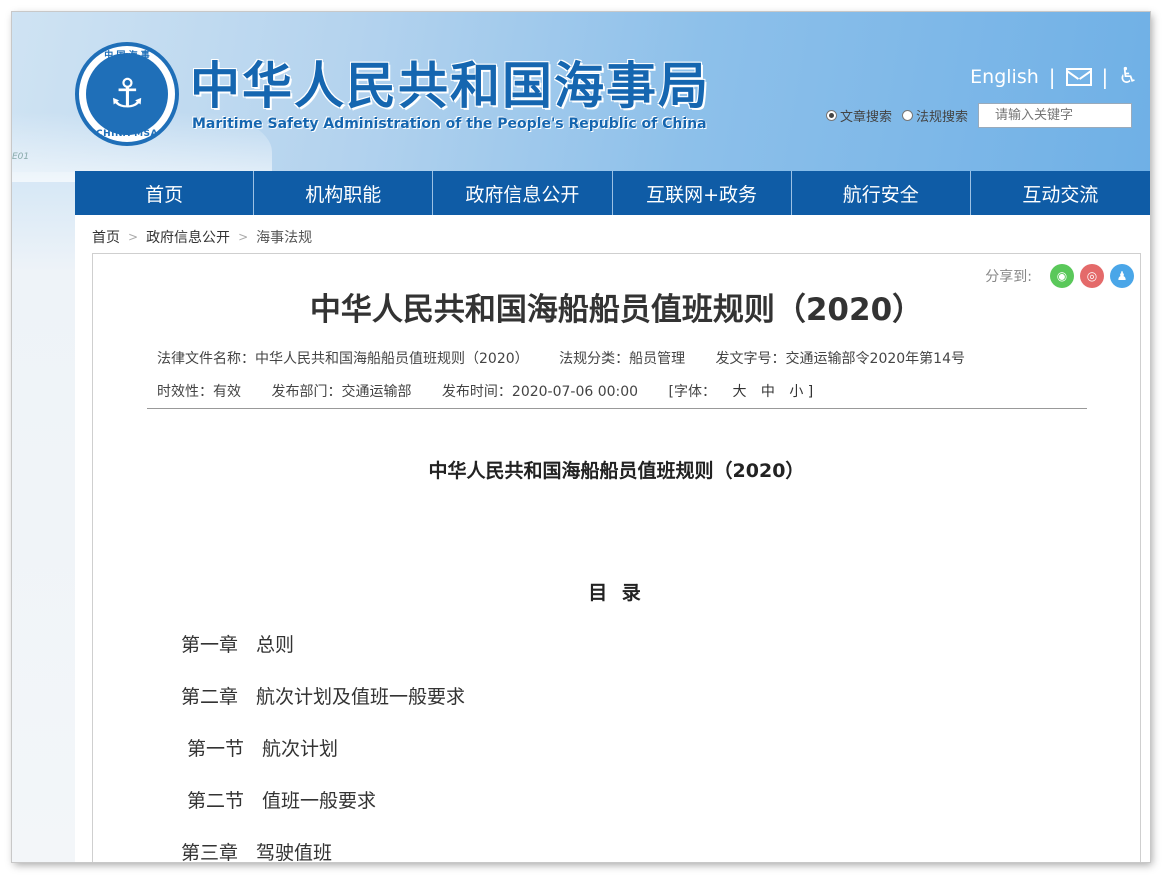  I want to click on toc-item-text: 航次计划及值班一般要求, so click(361, 697).